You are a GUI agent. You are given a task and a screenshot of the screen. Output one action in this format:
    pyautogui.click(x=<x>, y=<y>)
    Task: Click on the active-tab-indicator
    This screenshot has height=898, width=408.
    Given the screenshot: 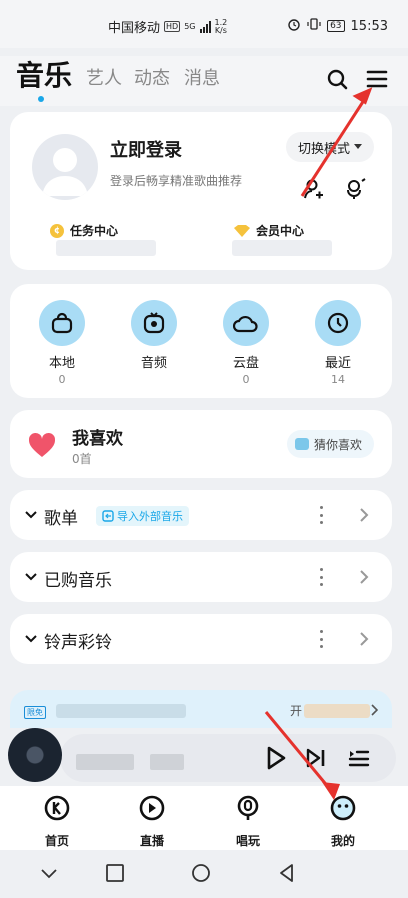 What is the action you would take?
    pyautogui.click(x=41, y=99)
    